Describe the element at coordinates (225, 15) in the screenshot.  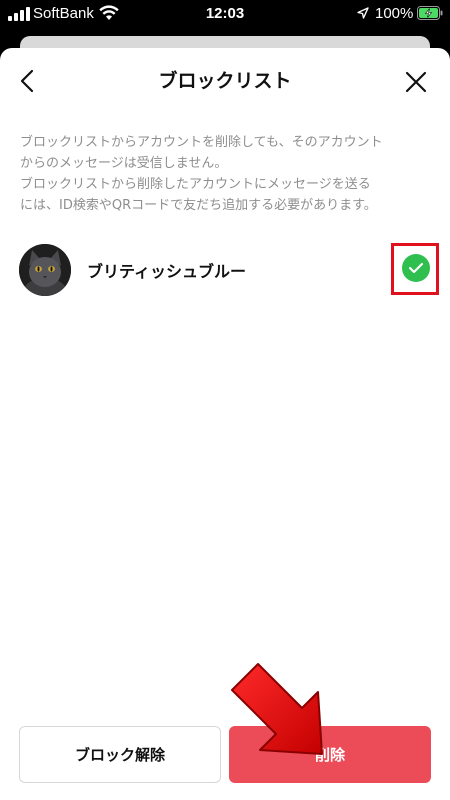
I see `status-bar: SoftBank 12:03 100%` at that location.